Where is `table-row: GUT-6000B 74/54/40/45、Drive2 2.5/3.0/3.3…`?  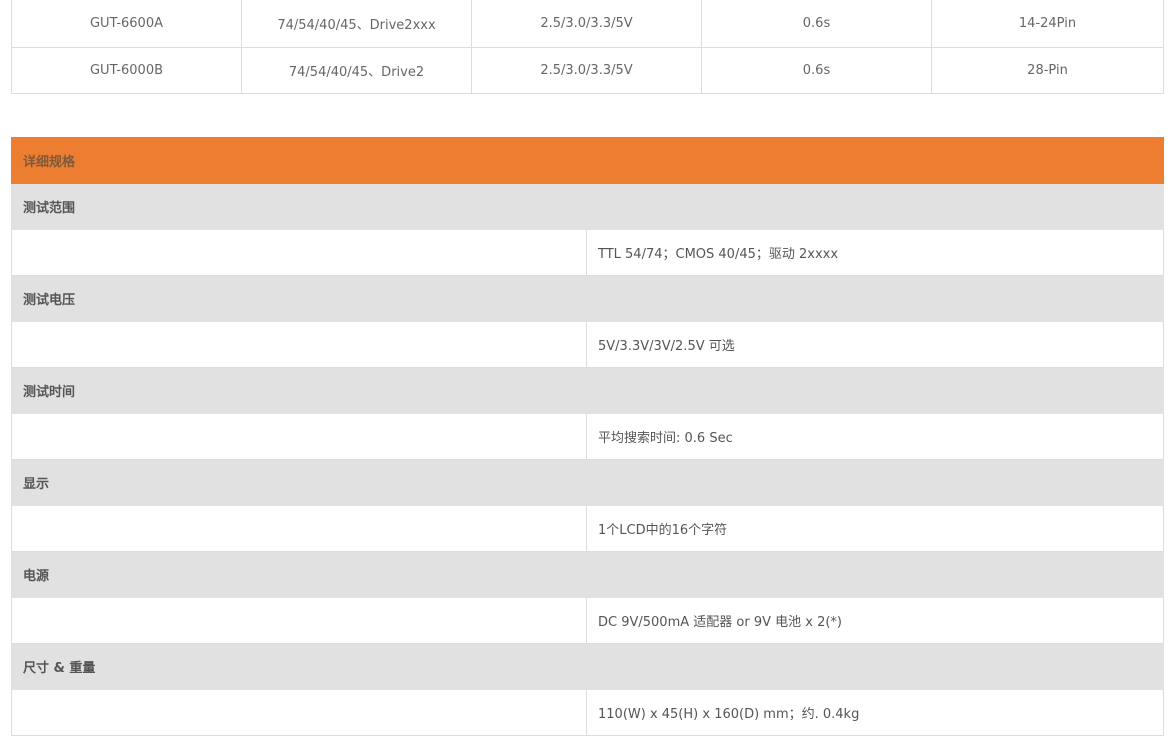 table-row: GUT-6000B 74/54/40/45、Drive2 2.5/3.0/3.3… is located at coordinates (587, 70).